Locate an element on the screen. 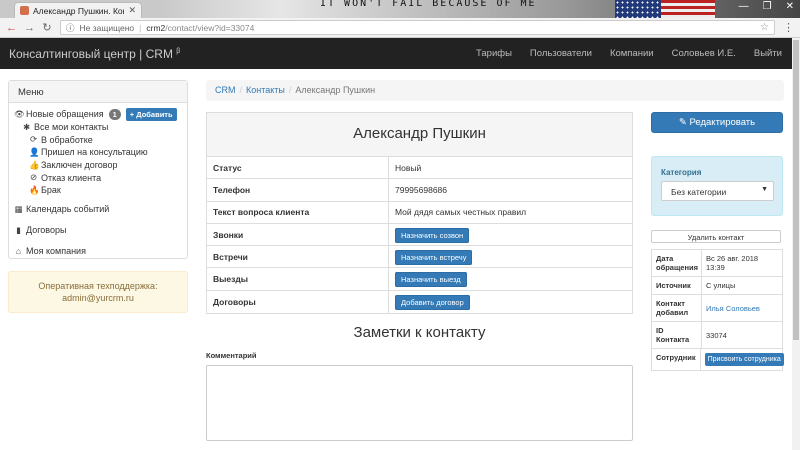  browser-menu-icon: ⋮ is located at coordinates (788, 27).